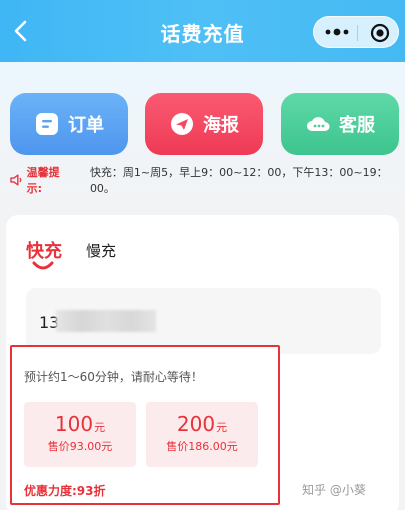 This screenshot has width=405, height=510. I want to click on poster-button: 海报, so click(204, 124).